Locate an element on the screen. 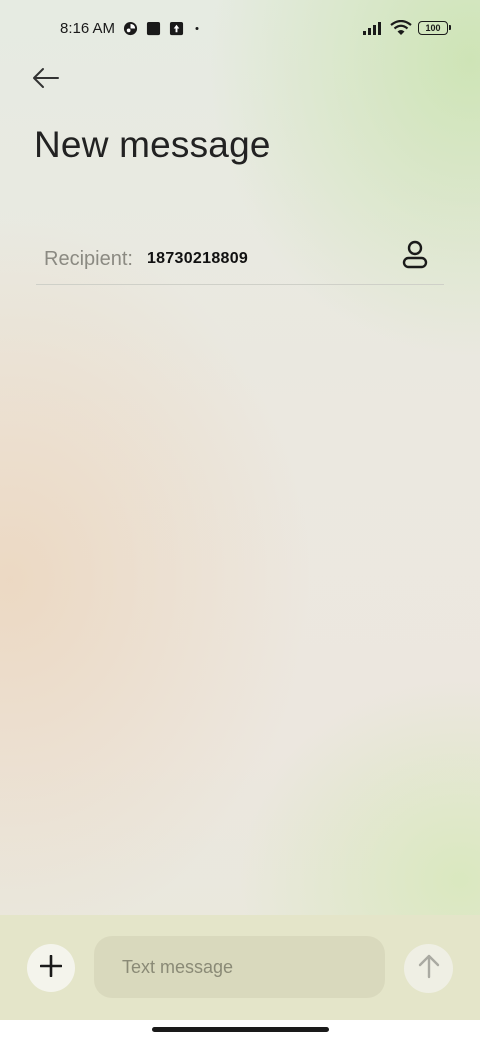  battery-indicator: 100 is located at coordinates (434, 28).